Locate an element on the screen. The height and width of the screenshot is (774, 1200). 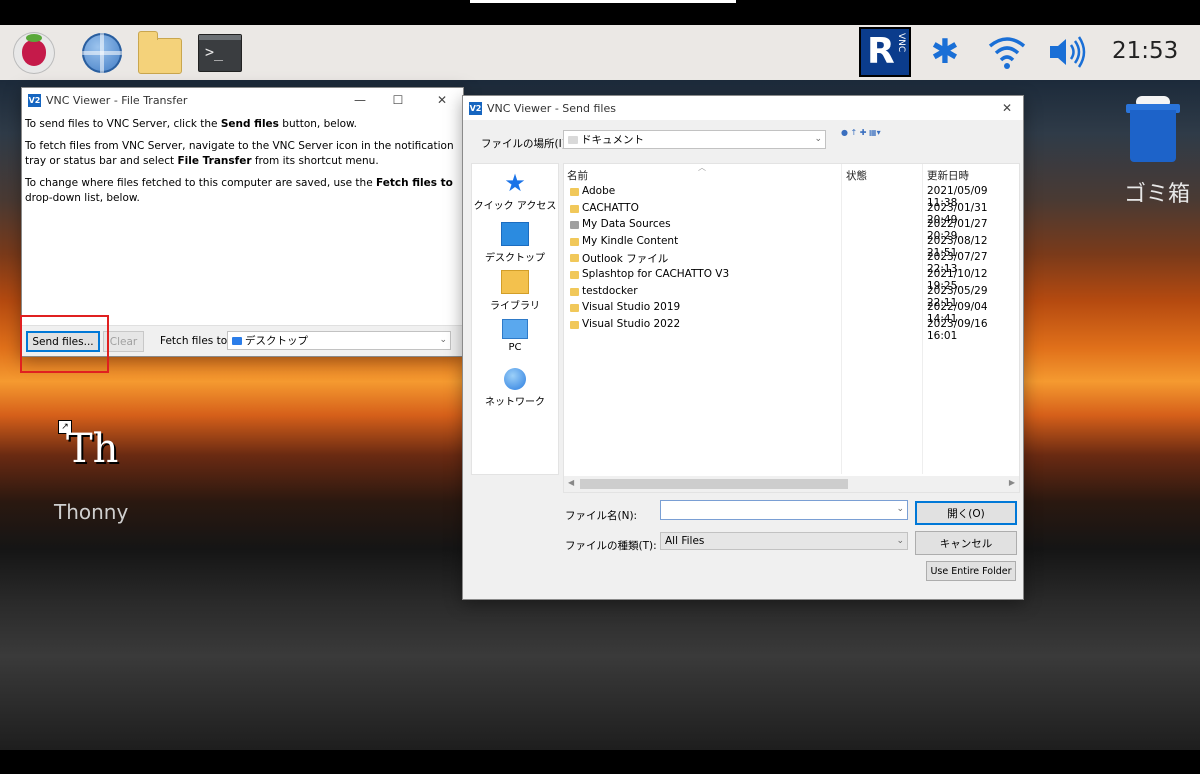
file-row: My Data Sources 2022/01/27 20:29 is located at coordinates (791, 229).